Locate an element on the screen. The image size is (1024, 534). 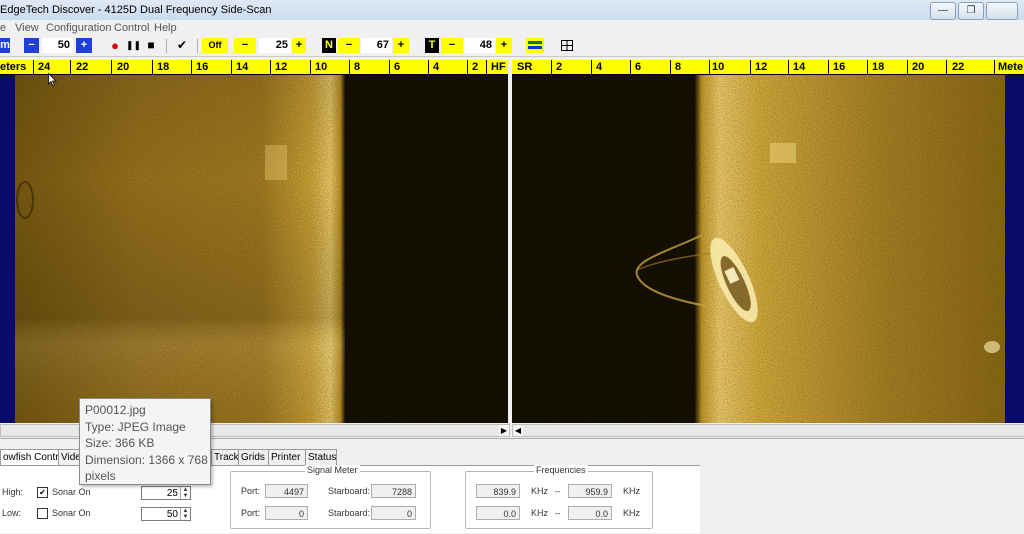
scroll-left-arrow-icon: ◀ is located at coordinates (518, 430).